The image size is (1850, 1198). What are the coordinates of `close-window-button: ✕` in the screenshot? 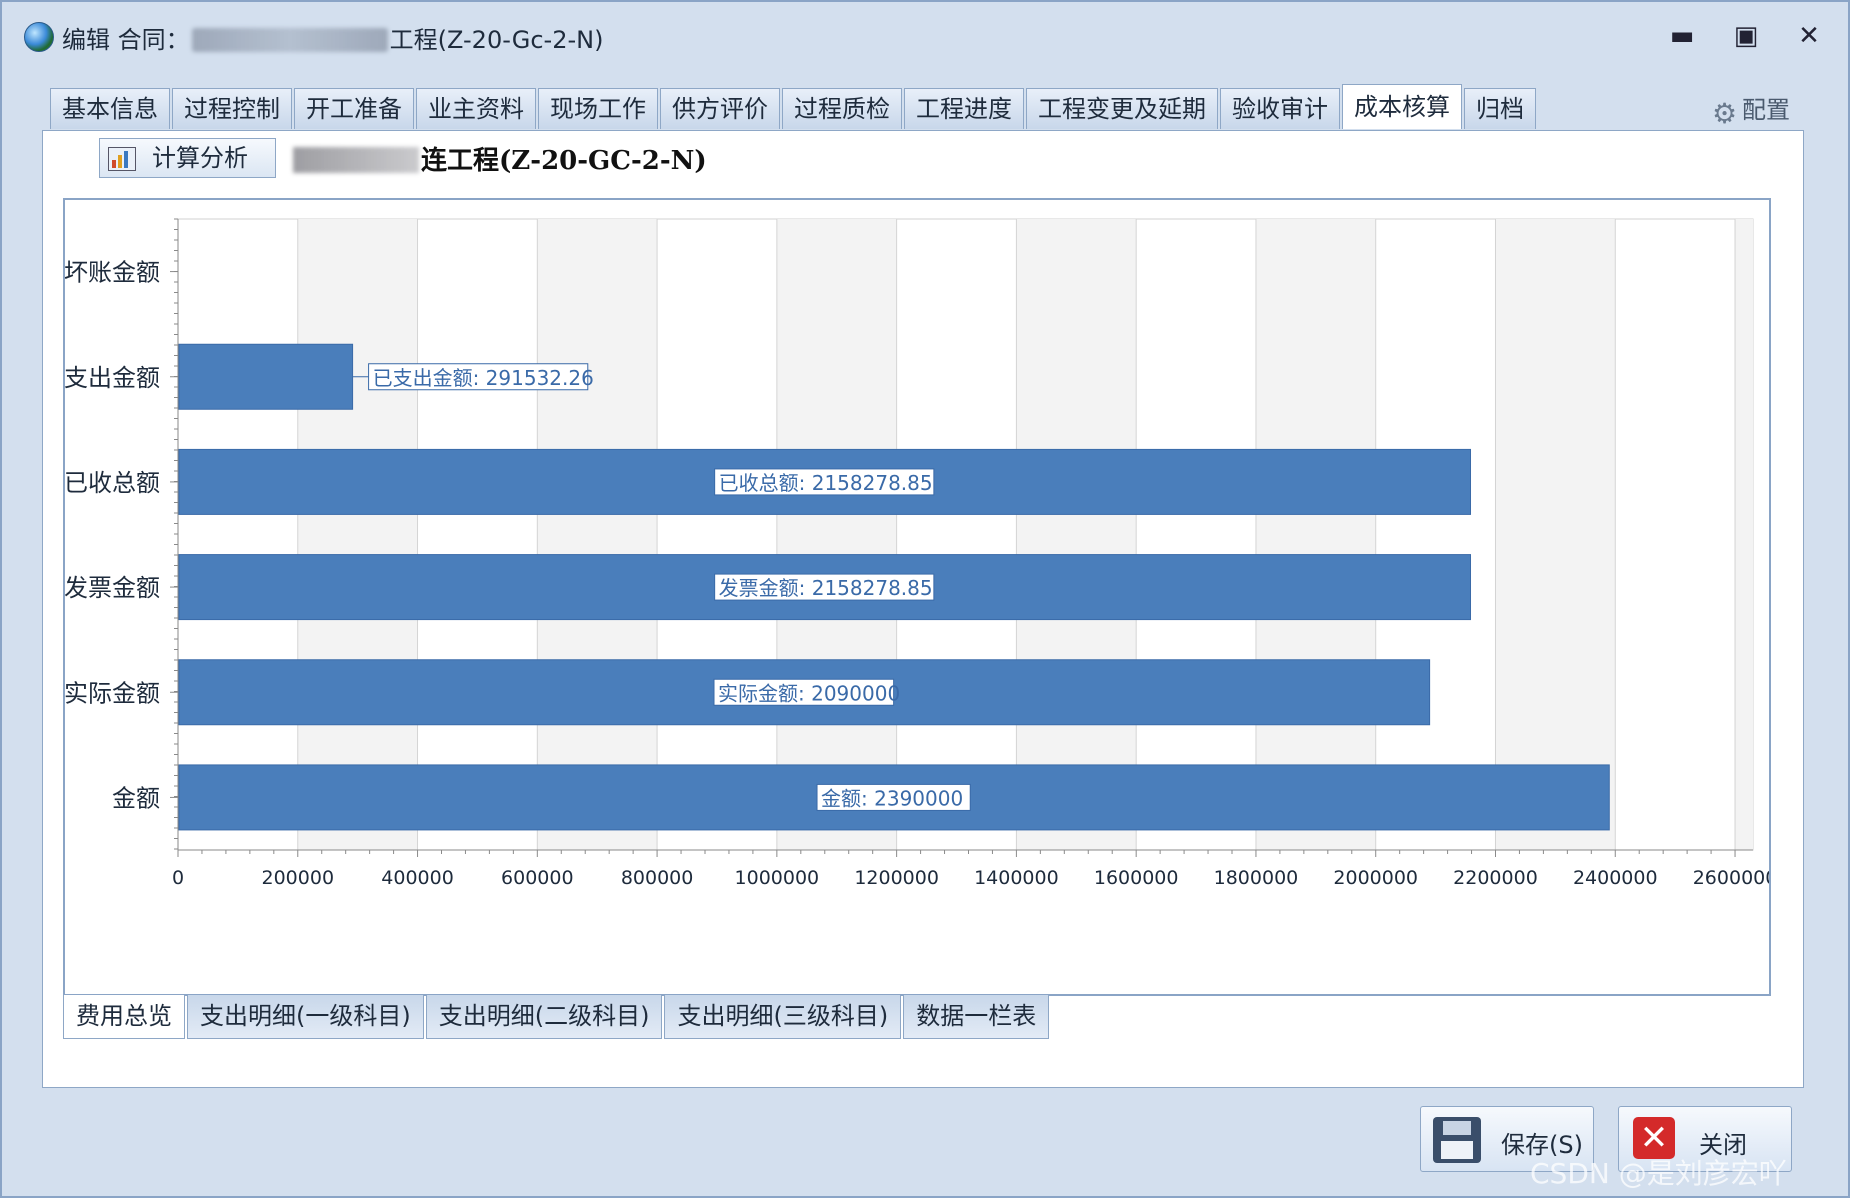 It's located at (1809, 36).